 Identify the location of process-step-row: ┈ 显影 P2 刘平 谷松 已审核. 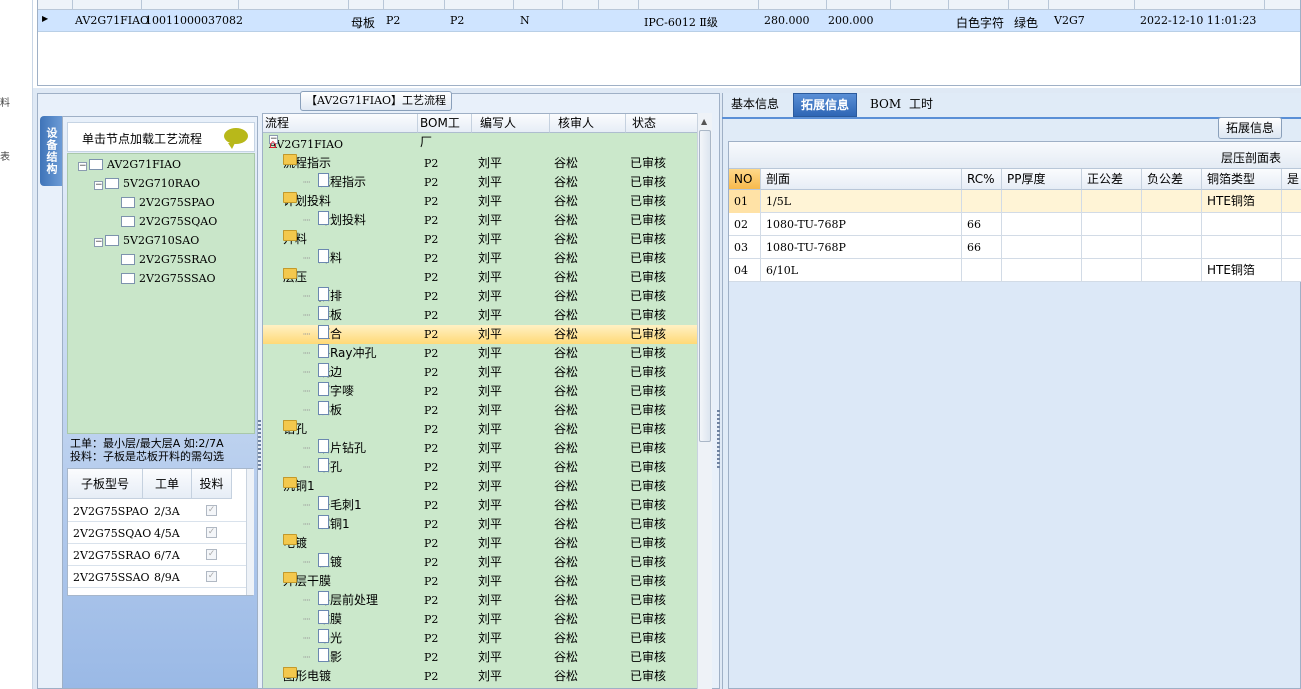
(480, 657).